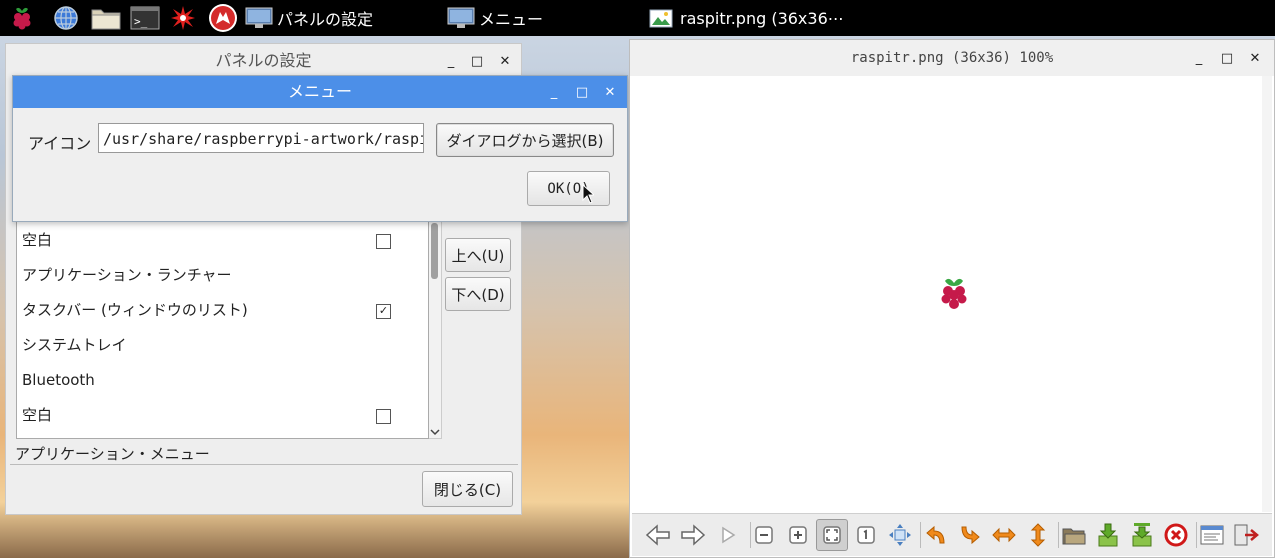  Describe the element at coordinates (952, 58) in the screenshot. I see `window-title: raspitr.png (36x36) 100%` at that location.